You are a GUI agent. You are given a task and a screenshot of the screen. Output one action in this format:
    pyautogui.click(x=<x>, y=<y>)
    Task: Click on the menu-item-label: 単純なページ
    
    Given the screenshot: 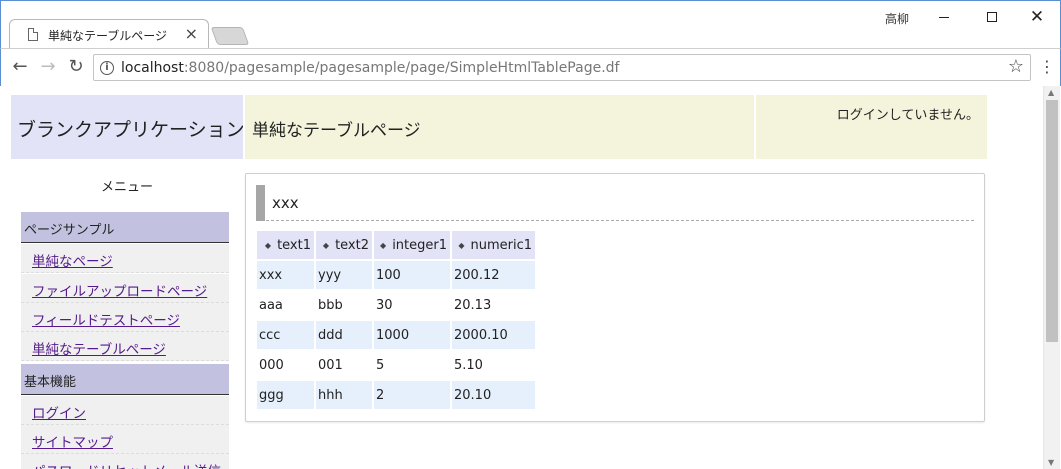 What is the action you would take?
    pyautogui.click(x=72, y=260)
    